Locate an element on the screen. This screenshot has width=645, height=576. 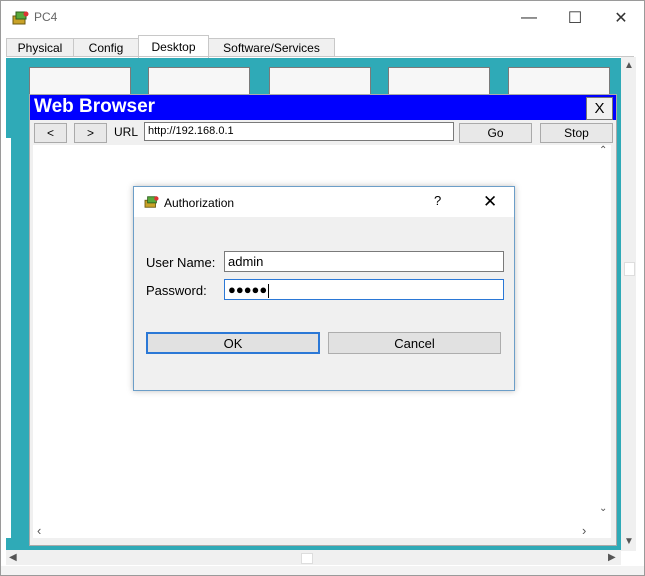
content-scroll-right-icon: › is located at coordinates (584, 530).